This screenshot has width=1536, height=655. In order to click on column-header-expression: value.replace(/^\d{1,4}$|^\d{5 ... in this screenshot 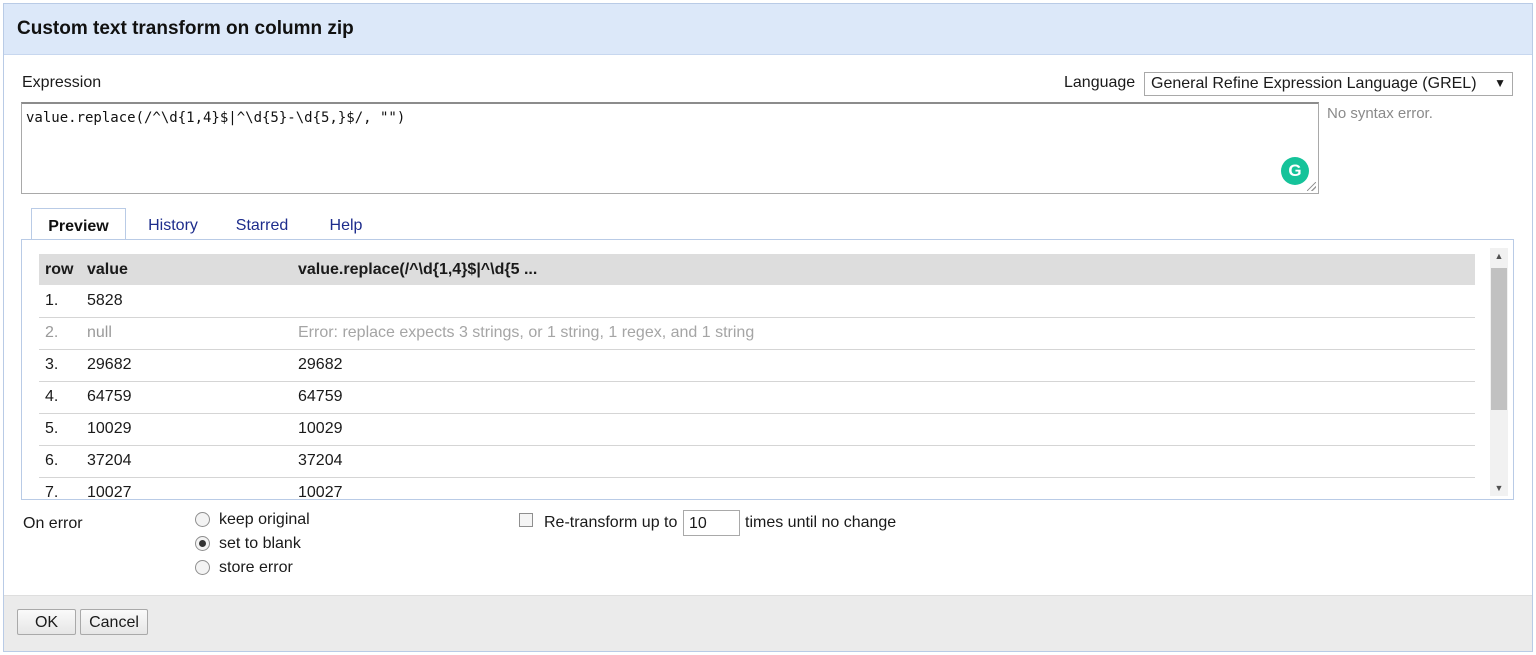, I will do `click(883, 269)`.